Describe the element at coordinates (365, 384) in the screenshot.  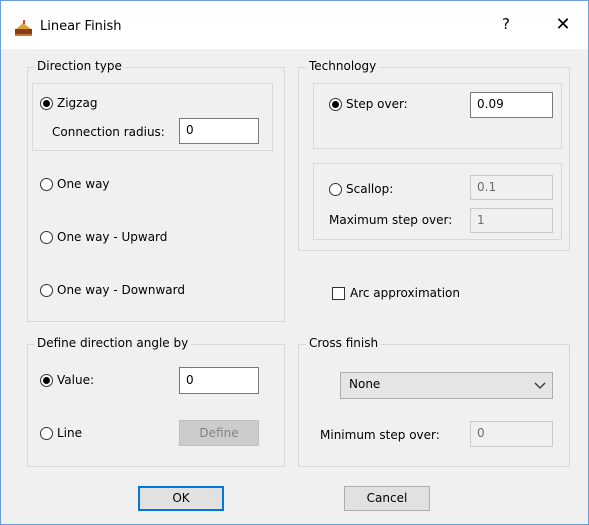
I see `cross-finish-selected: None` at that location.